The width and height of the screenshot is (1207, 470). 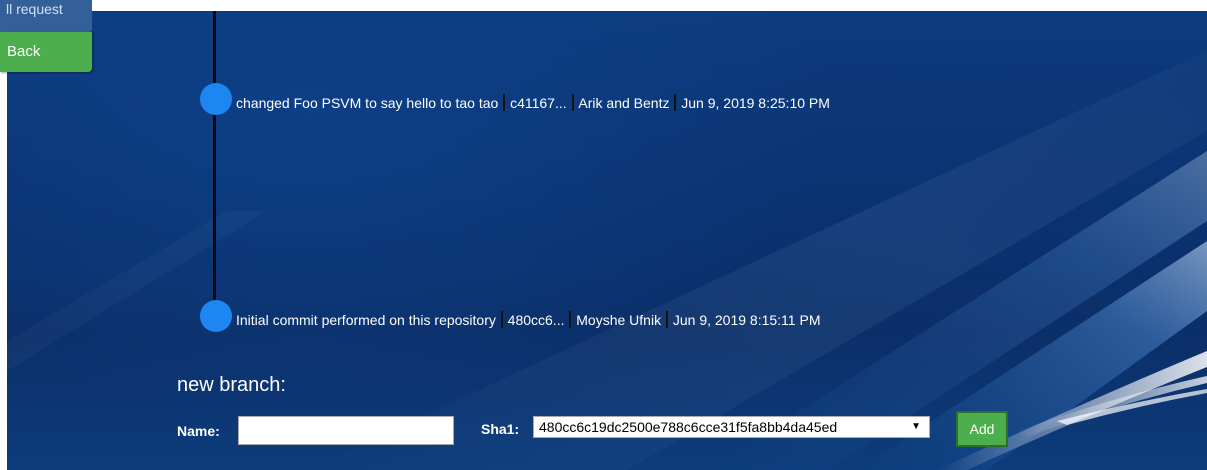 I want to click on commit-date: Jun 9, 2019 8:25:10 PM, so click(x=755, y=103).